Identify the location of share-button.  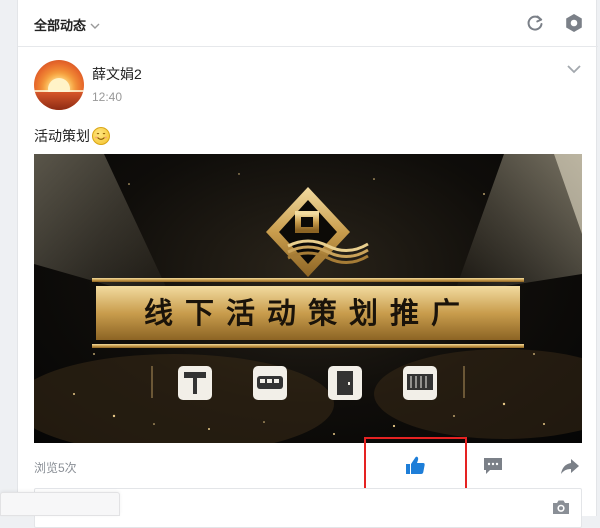
(570, 466).